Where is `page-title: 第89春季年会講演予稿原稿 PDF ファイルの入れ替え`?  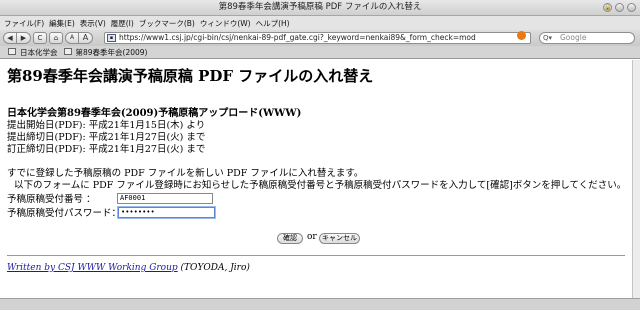
page-title: 第89春季年会講演予稿原稿 PDF ファイルの入れ替え is located at coordinates (190, 76).